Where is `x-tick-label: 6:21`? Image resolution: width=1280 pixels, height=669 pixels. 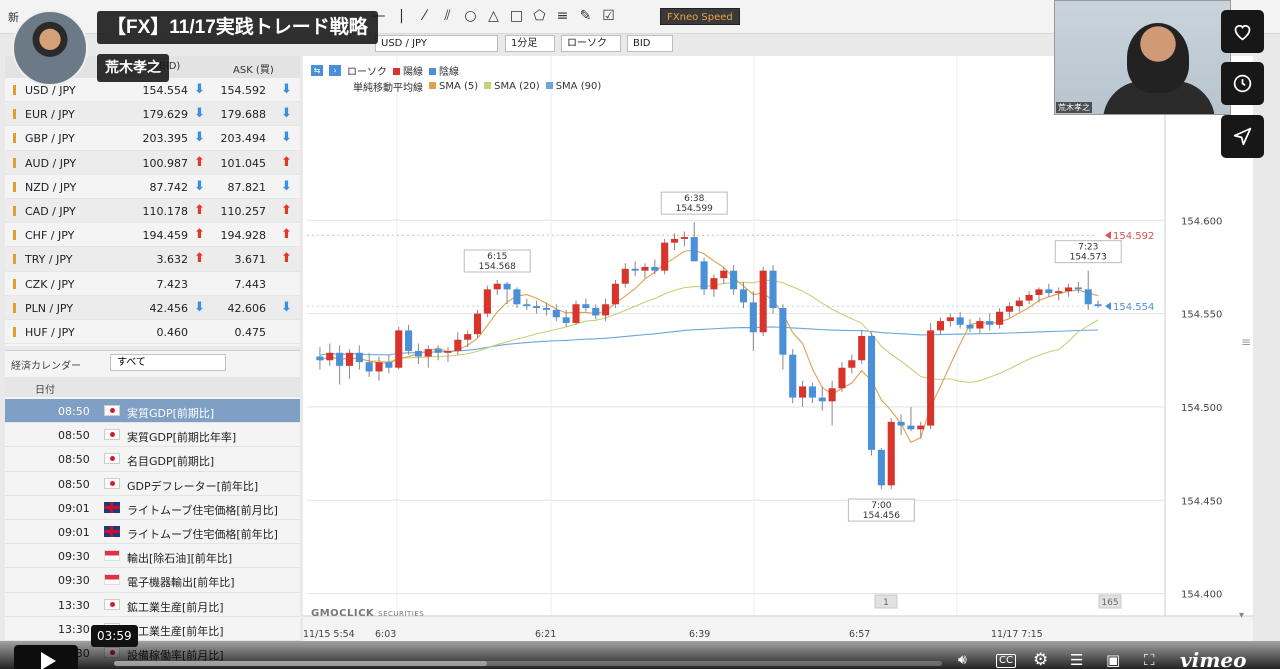 x-tick-label: 6:21 is located at coordinates (545, 634).